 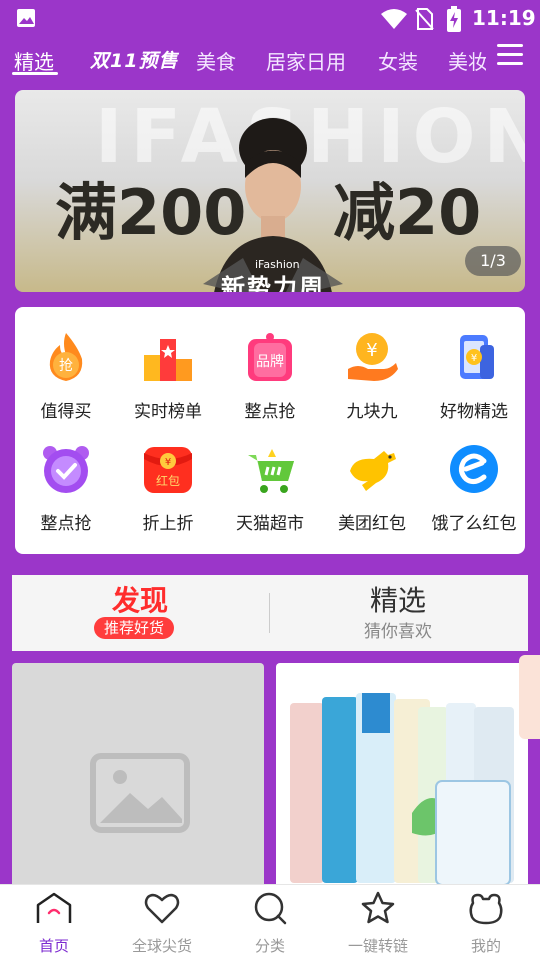 I want to click on banner-right-text: 减20, so click(x=407, y=212).